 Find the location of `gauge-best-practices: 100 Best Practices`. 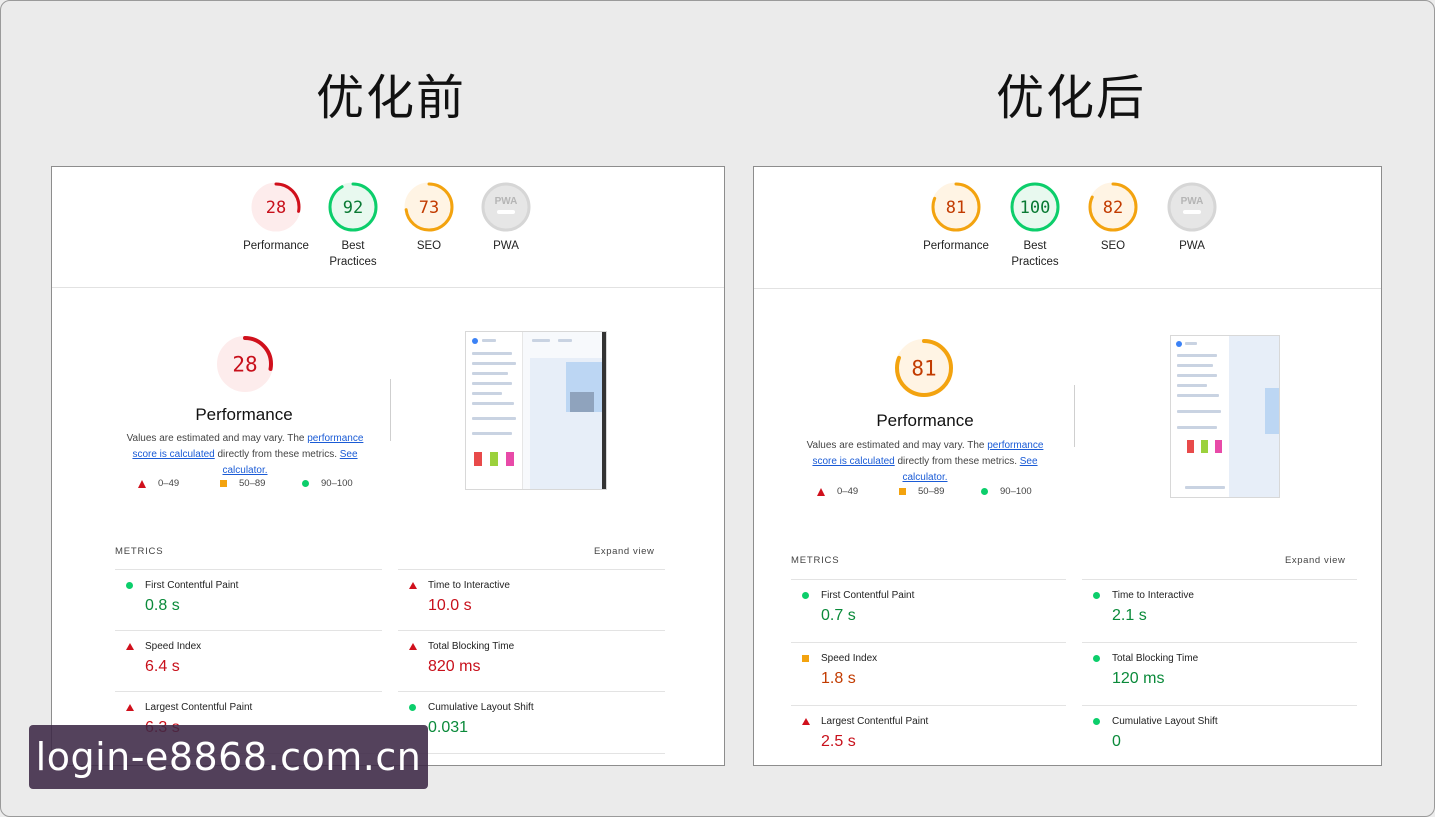

gauge-best-practices: 100 Best Practices is located at coordinates (1035, 225).